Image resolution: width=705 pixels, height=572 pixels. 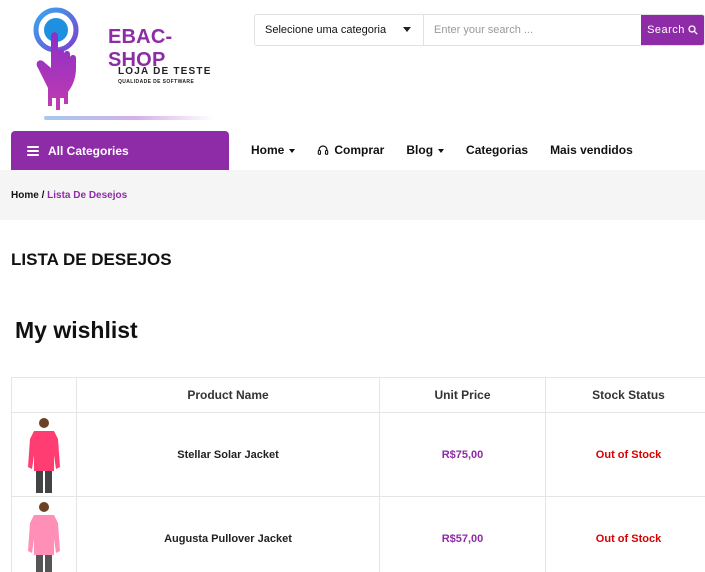 I want to click on nav-item-categorias: Categorias, so click(x=497, y=150).